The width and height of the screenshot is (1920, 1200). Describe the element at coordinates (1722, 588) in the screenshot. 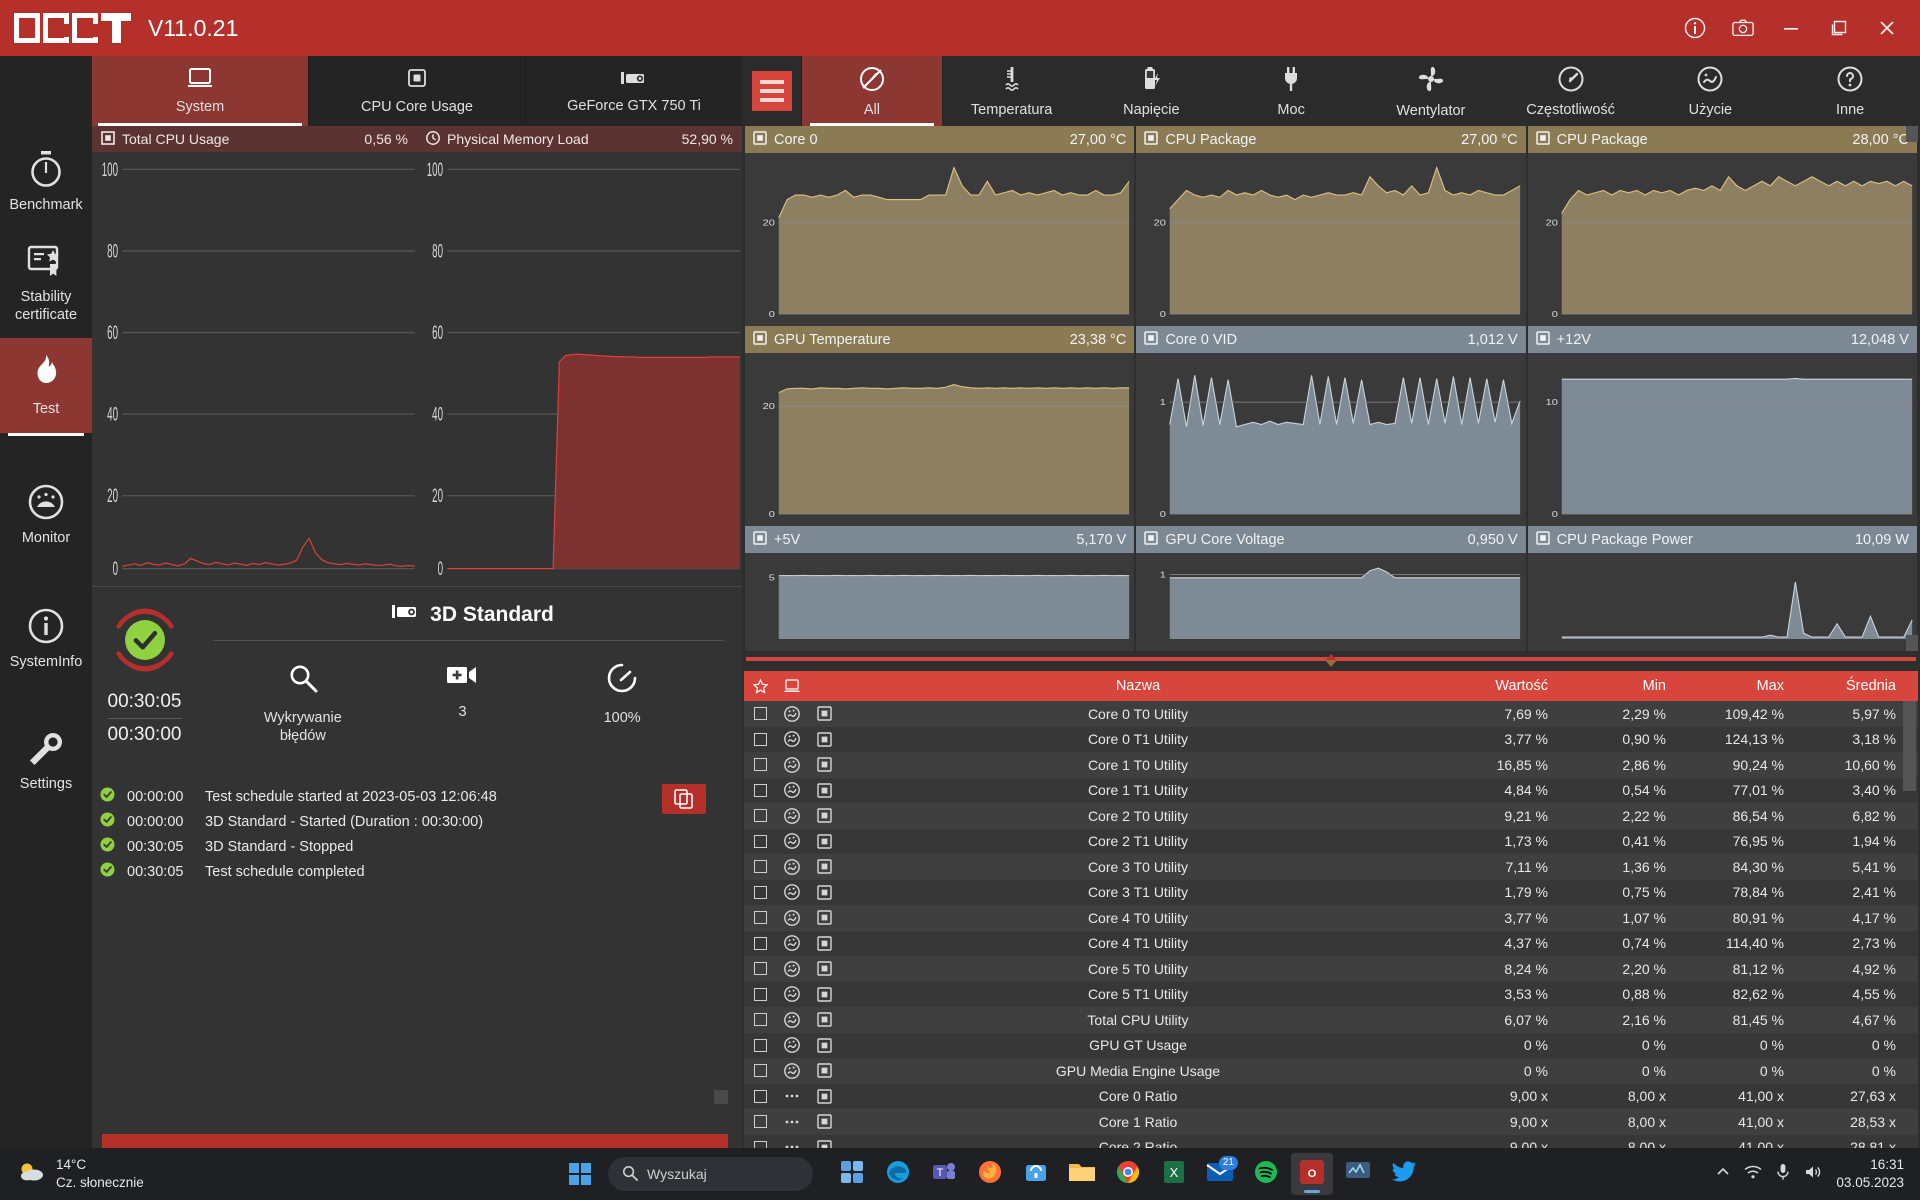

I see `graph-card-cpu-package-power: CPU Package Power 10,09 W` at that location.